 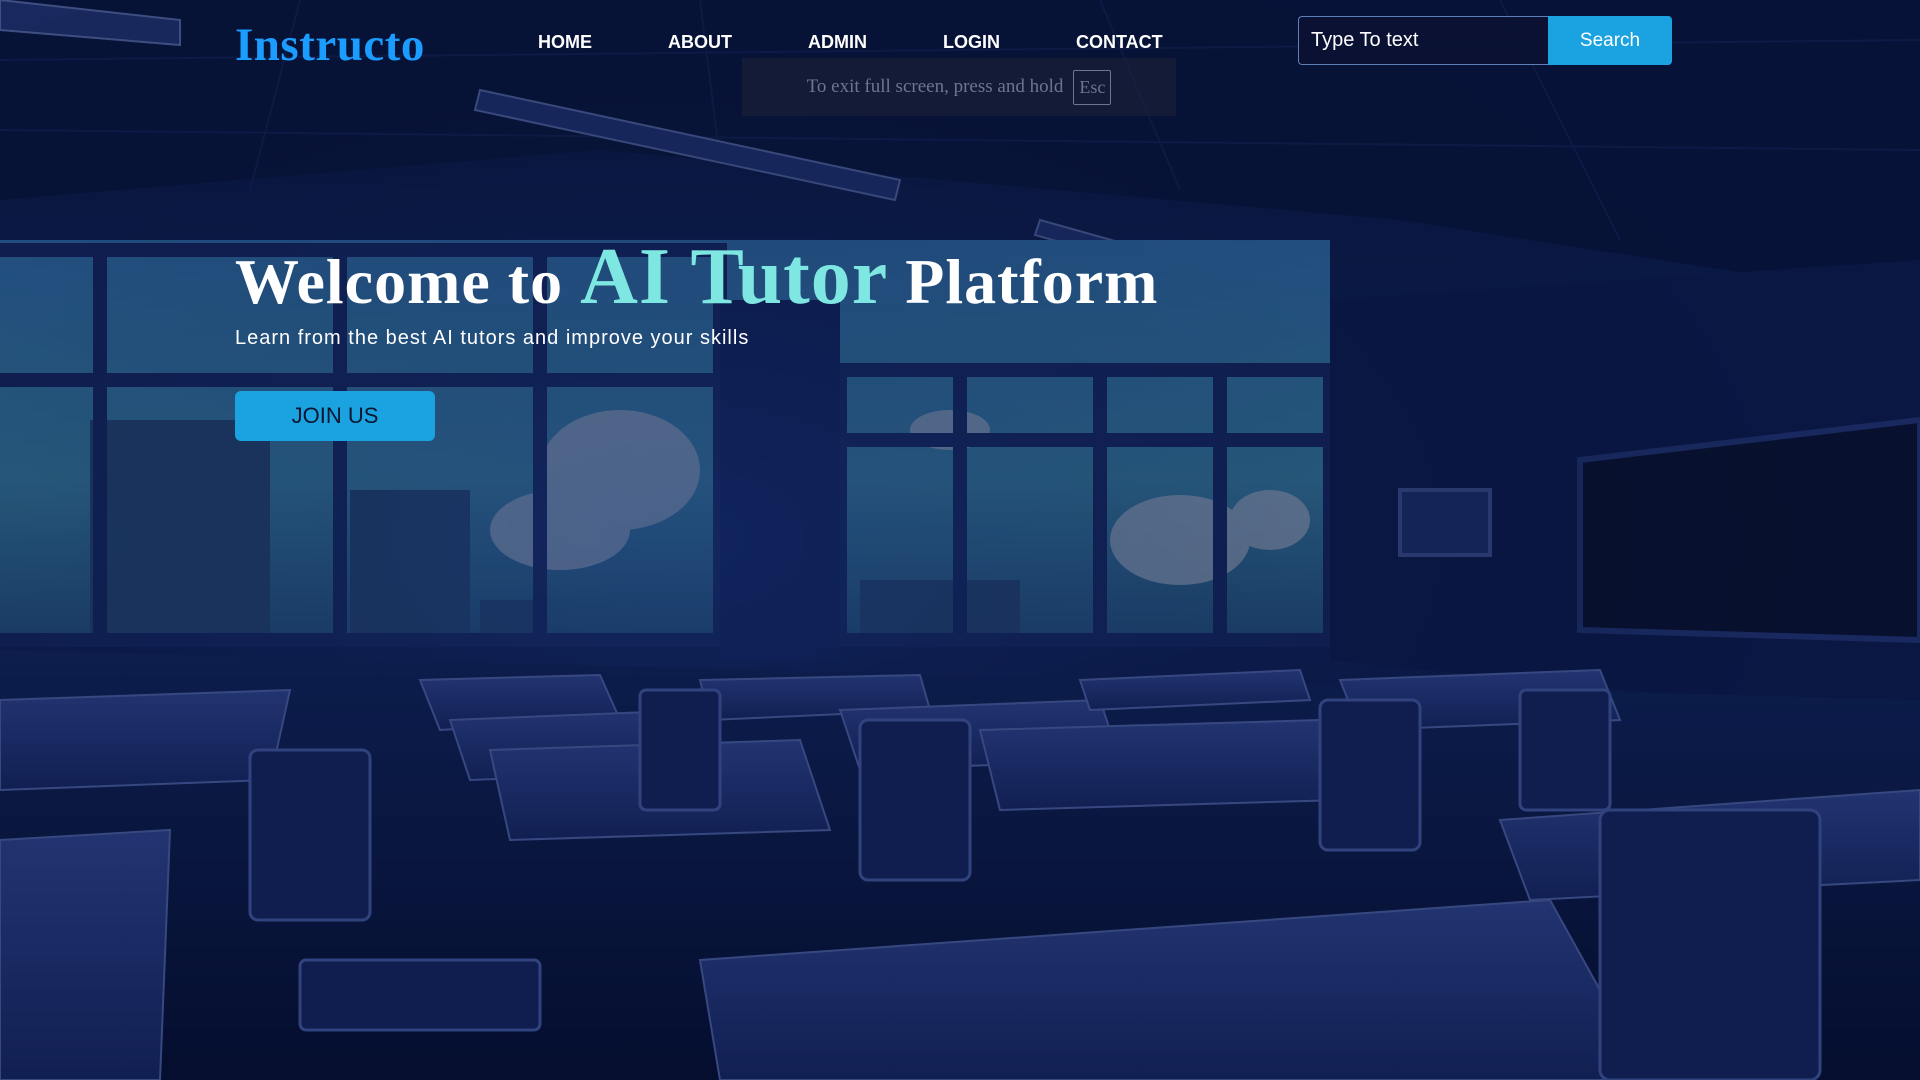 I want to click on hero-title-suffix: Platform, so click(x=1032, y=281).